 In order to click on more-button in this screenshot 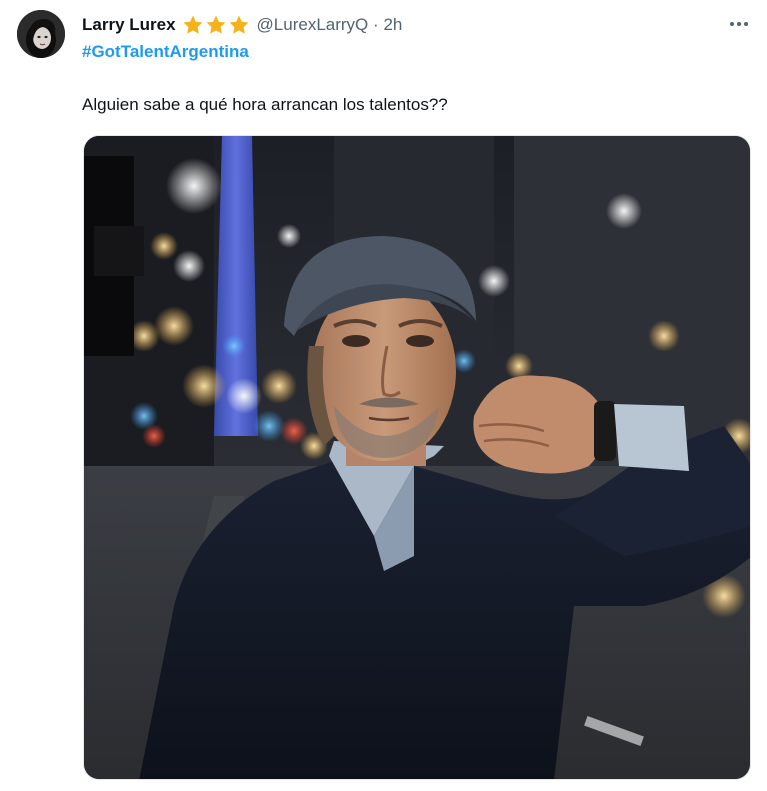, I will do `click(739, 24)`.